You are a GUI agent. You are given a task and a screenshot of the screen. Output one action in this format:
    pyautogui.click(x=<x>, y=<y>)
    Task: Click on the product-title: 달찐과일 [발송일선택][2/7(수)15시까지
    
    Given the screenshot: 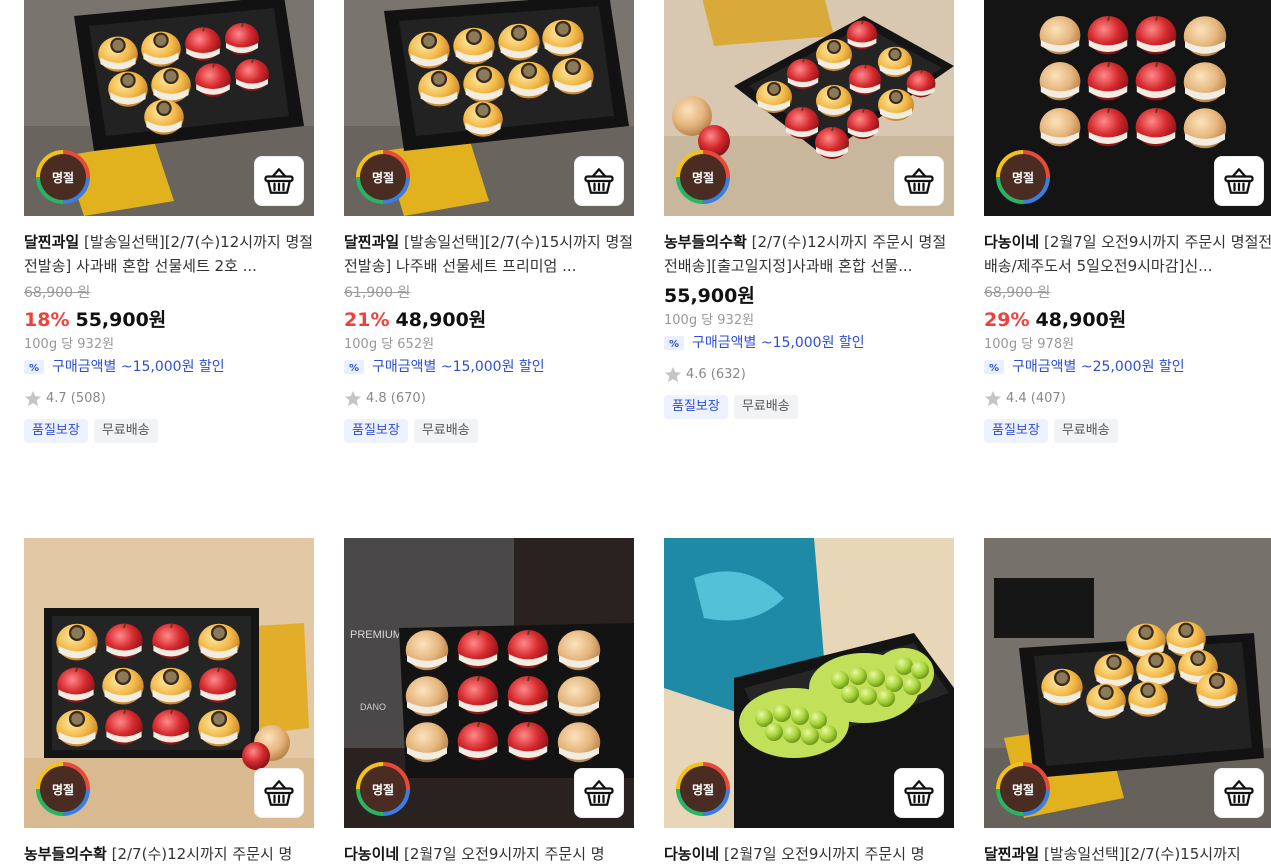 What is the action you would take?
    pyautogui.click(x=1127, y=854)
    